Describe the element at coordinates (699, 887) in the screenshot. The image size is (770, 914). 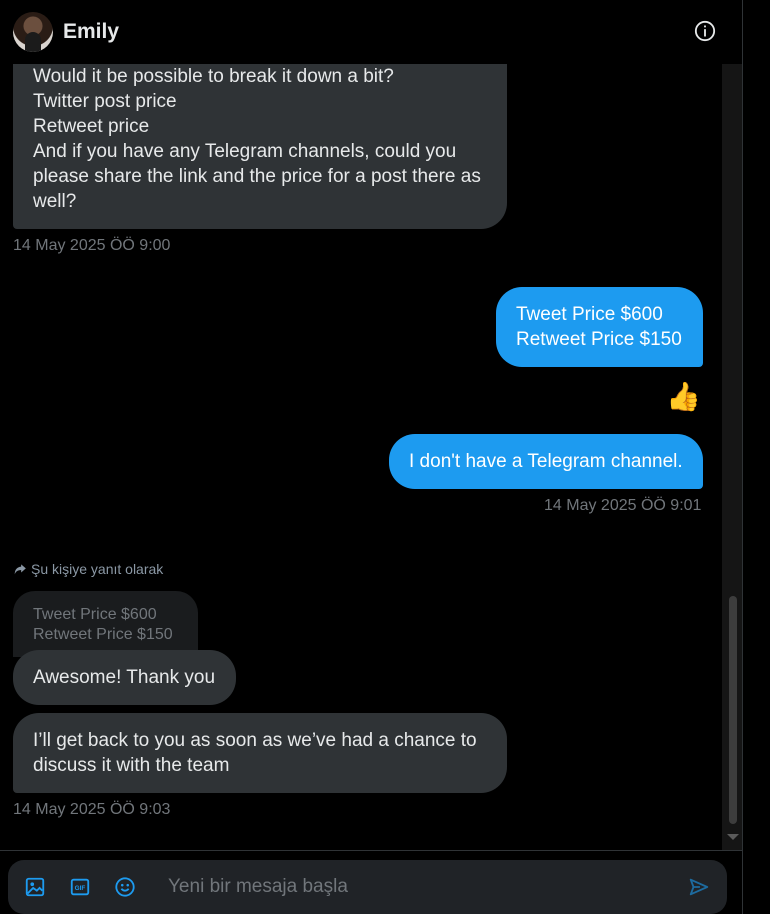
I see `send-icon` at that location.